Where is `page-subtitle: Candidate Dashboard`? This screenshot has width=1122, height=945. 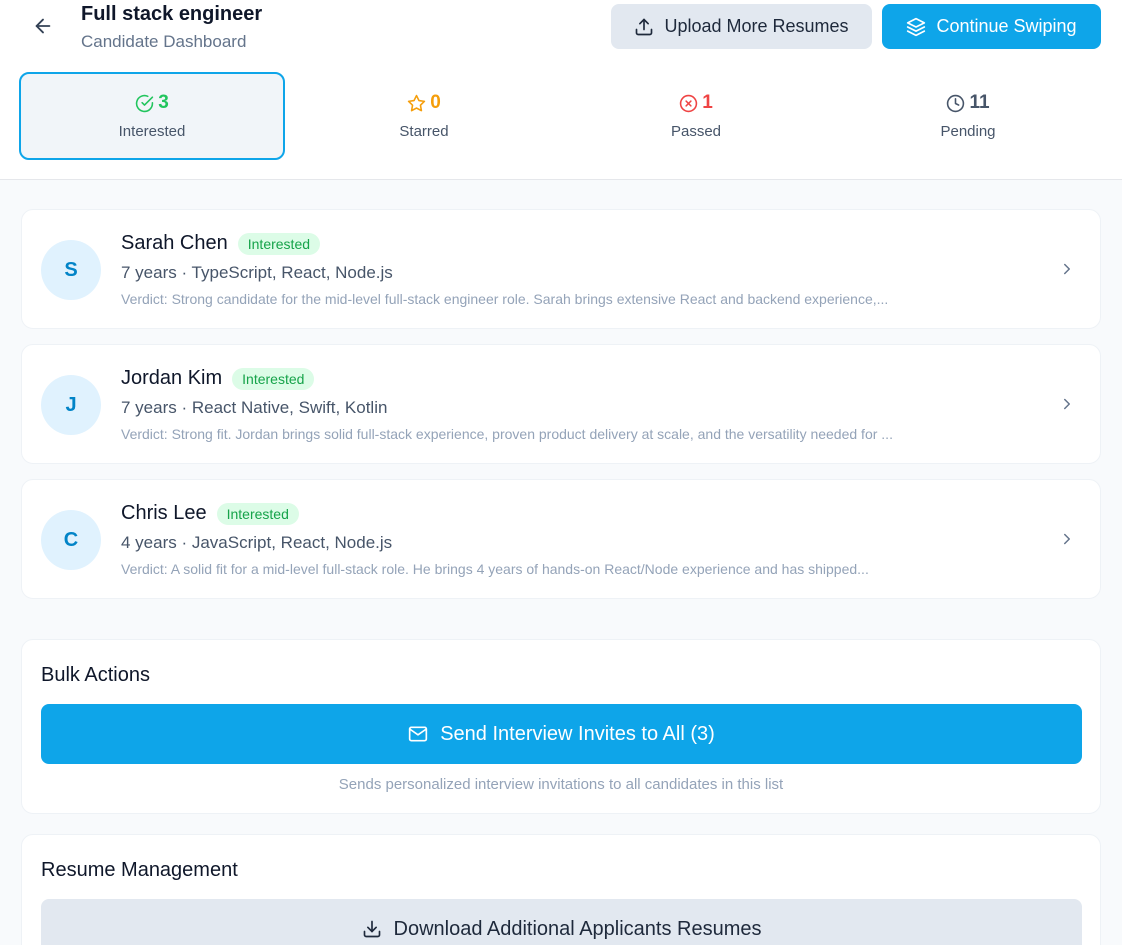 page-subtitle: Candidate Dashboard is located at coordinates (164, 41).